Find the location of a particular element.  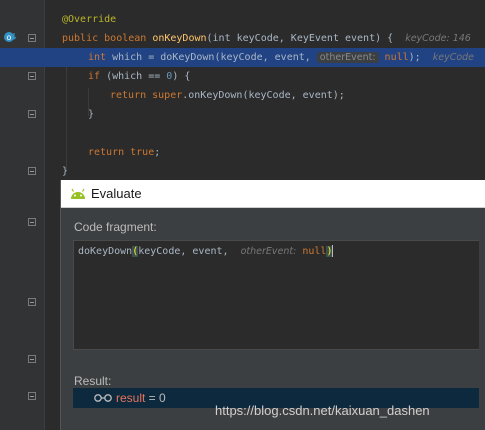

code-line-text: return true; is located at coordinates (124, 152).